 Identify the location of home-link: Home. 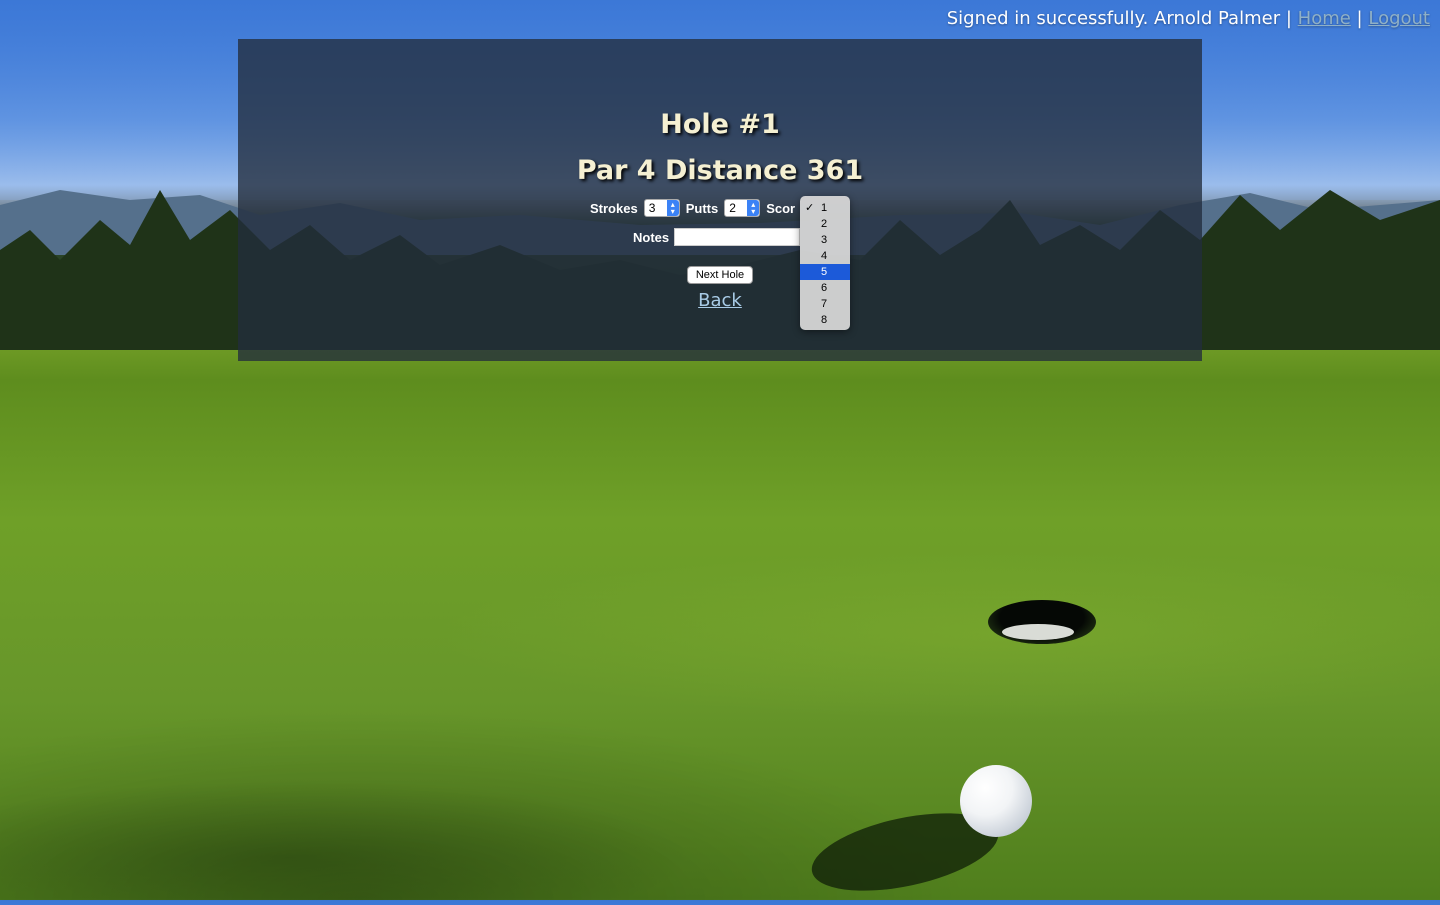
(1324, 18).